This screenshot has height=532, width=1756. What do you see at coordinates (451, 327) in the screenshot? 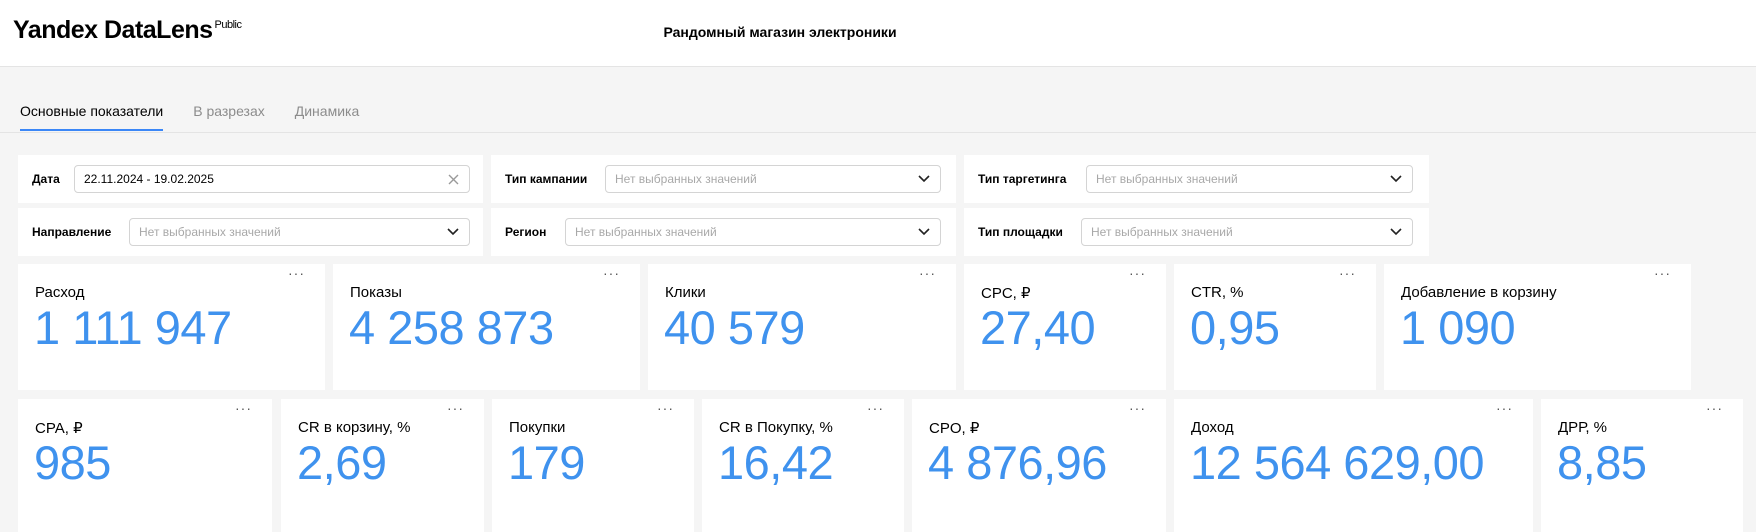
I see `kpi-value: 4 258 873` at bounding box center [451, 327].